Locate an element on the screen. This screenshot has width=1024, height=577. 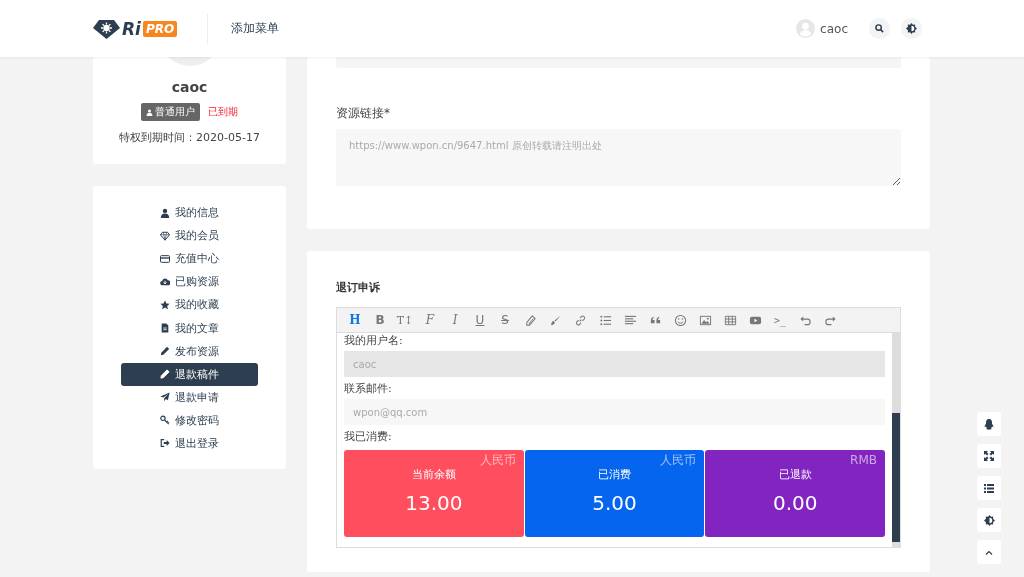
menu-item: 已购资源 is located at coordinates (189, 282).